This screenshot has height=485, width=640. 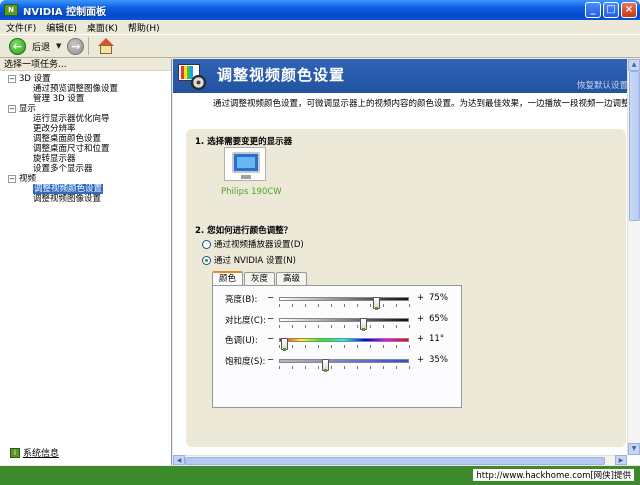 What do you see at coordinates (241, 341) in the screenshot?
I see `hue-label: 色调(U):` at bounding box center [241, 341].